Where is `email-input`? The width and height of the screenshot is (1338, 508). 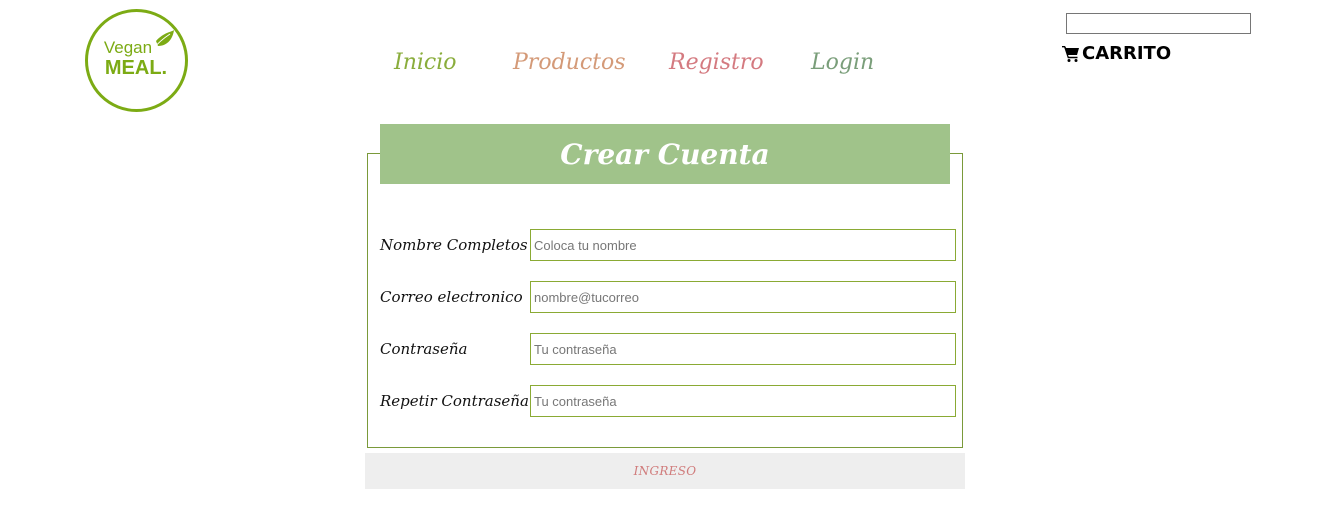 email-input is located at coordinates (743, 297).